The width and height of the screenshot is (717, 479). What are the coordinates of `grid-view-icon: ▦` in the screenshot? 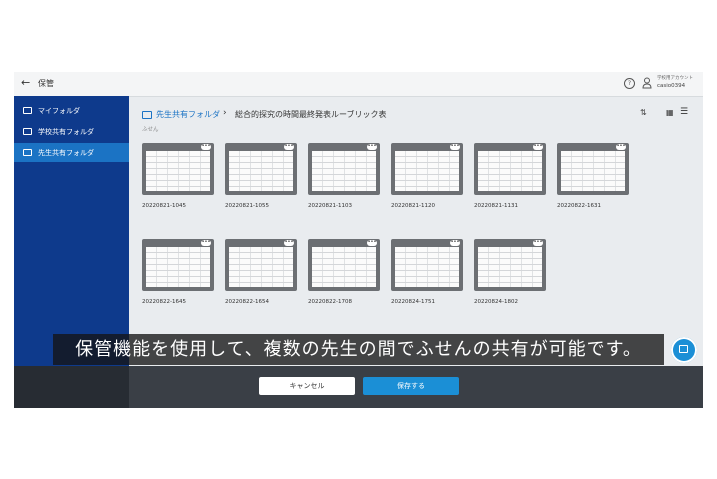 It's located at (670, 112).